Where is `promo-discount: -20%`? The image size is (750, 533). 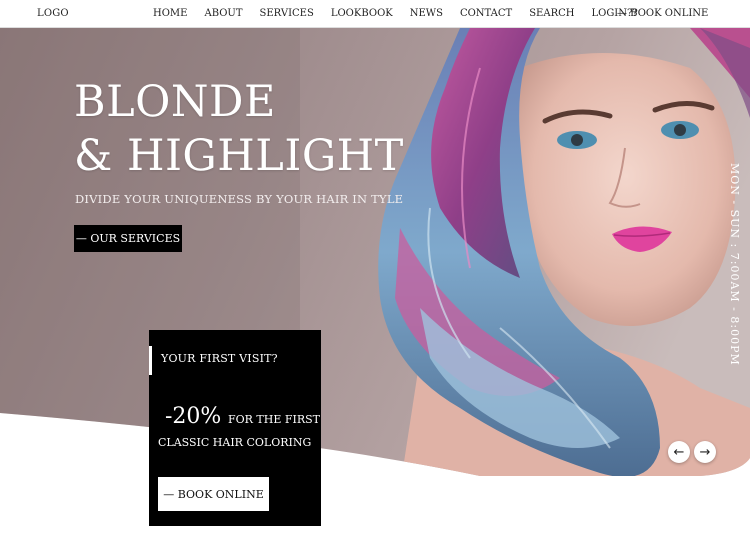 promo-discount: -20% is located at coordinates (193, 416).